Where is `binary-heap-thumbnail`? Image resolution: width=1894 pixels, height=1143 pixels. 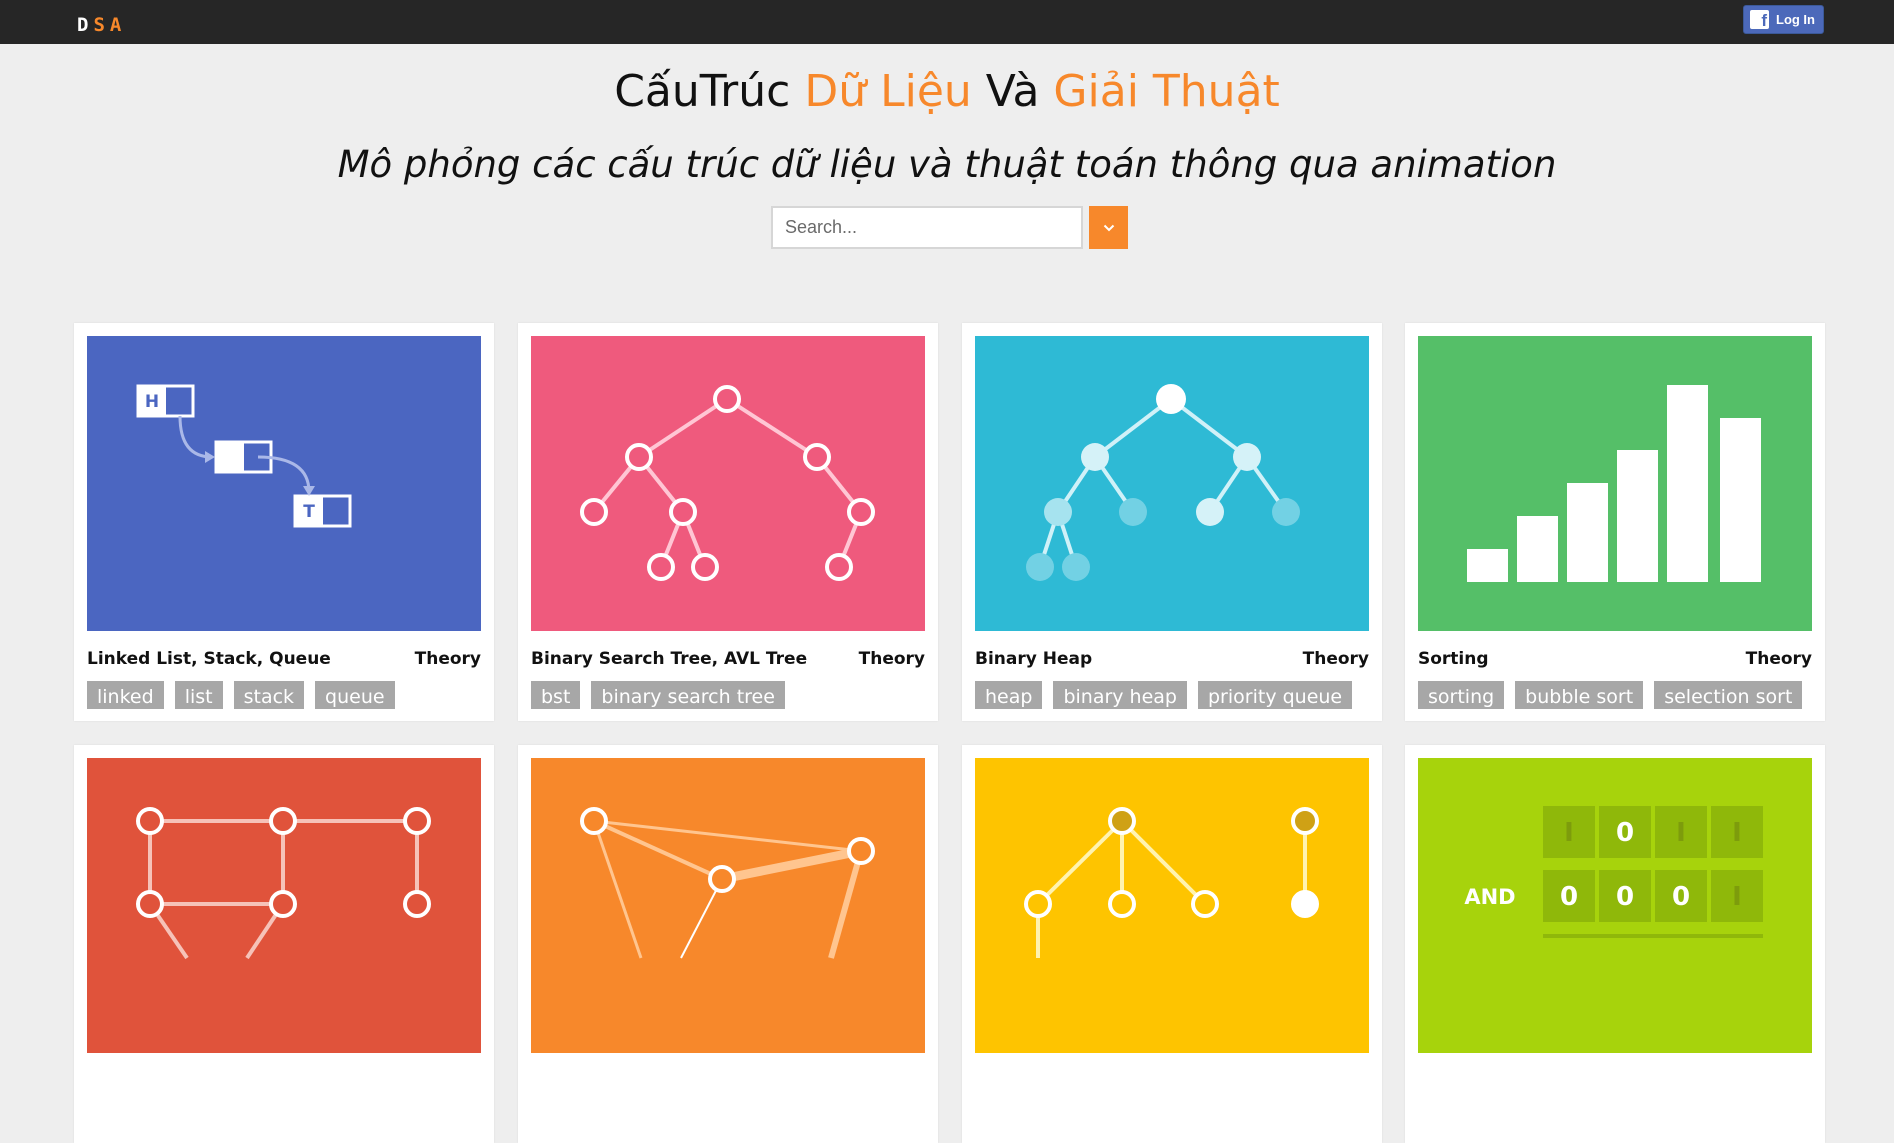 binary-heap-thumbnail is located at coordinates (1172, 483).